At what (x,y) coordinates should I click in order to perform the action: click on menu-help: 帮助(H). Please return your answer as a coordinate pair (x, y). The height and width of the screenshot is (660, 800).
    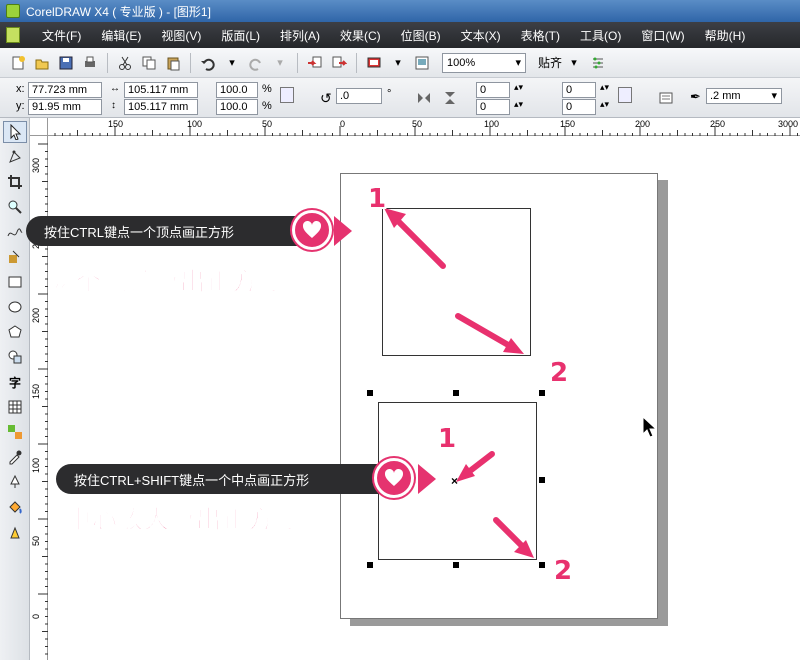
    Looking at the image, I should click on (725, 35).